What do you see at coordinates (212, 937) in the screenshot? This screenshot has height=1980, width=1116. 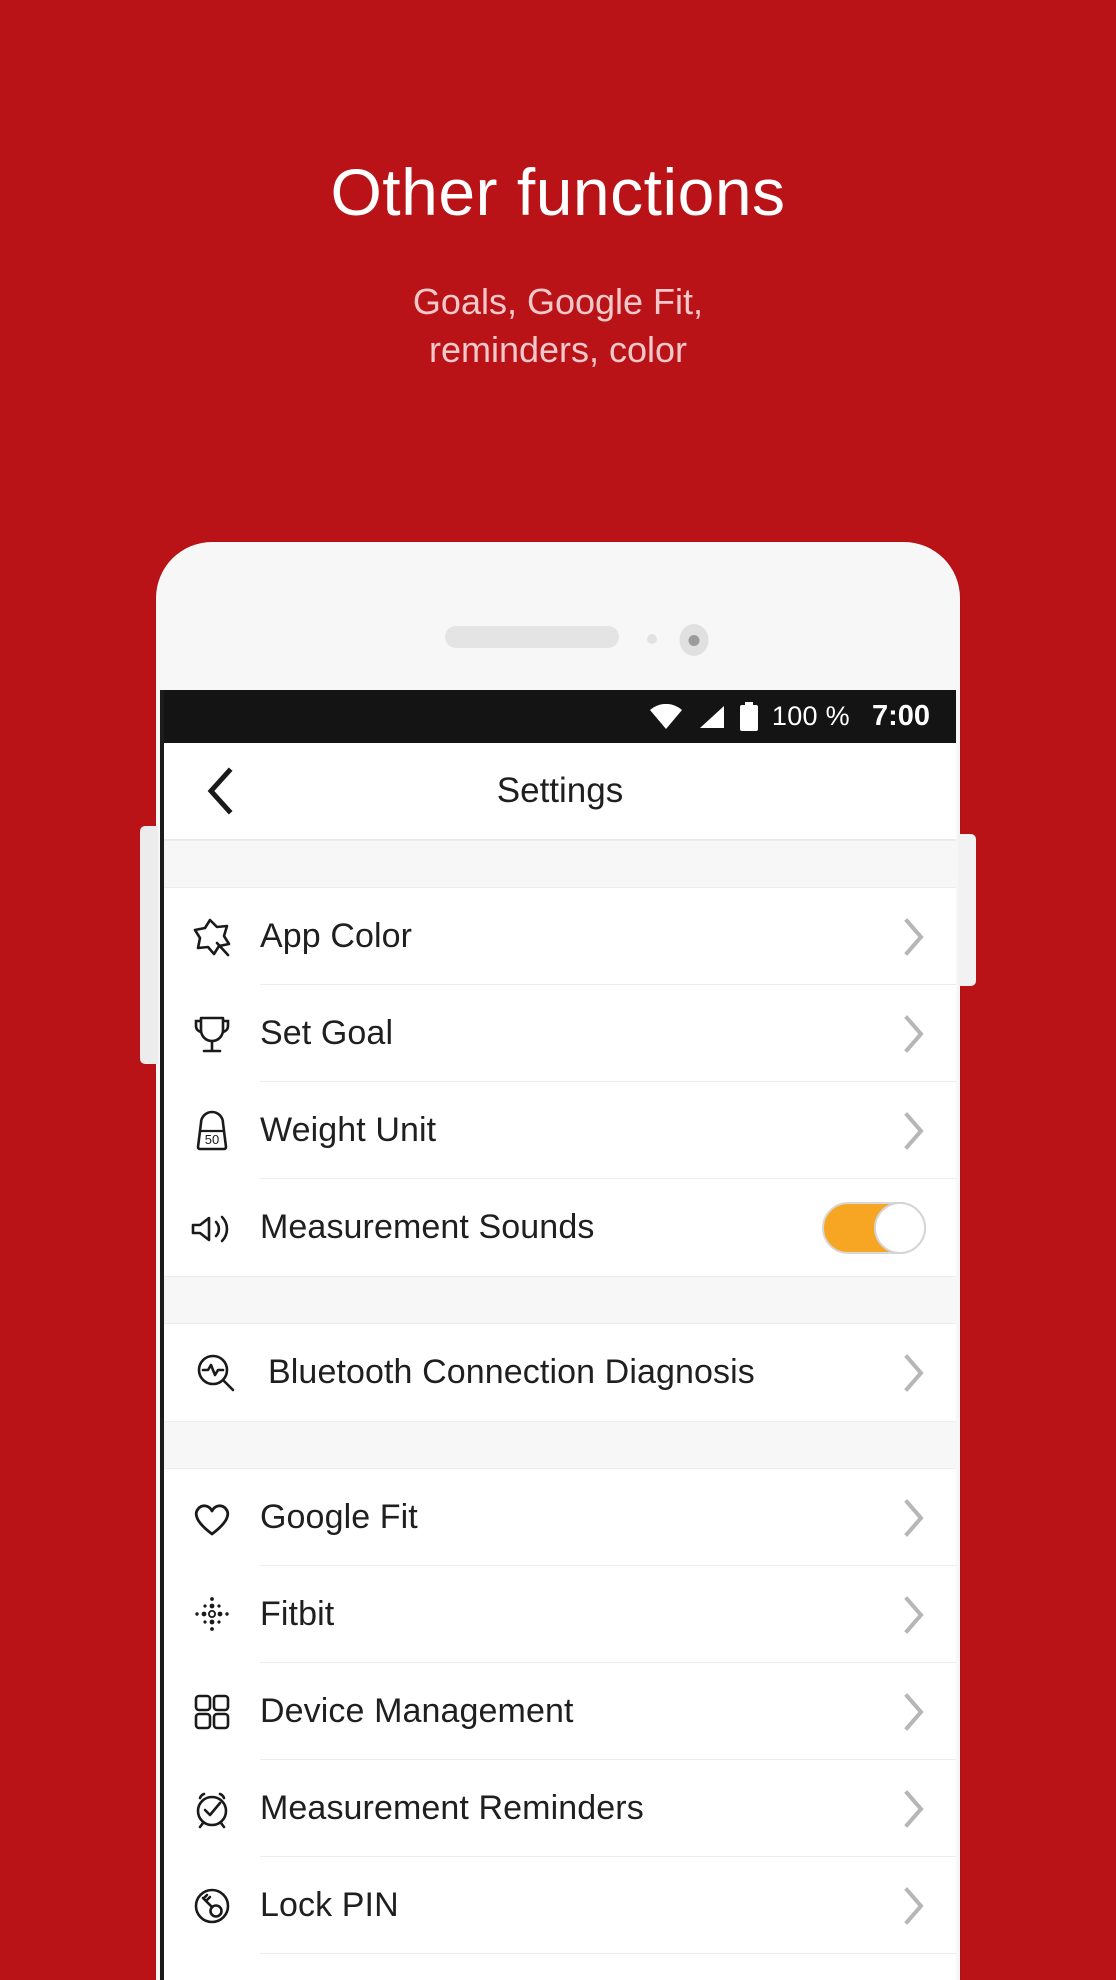 I see `magic-wand-icon` at bounding box center [212, 937].